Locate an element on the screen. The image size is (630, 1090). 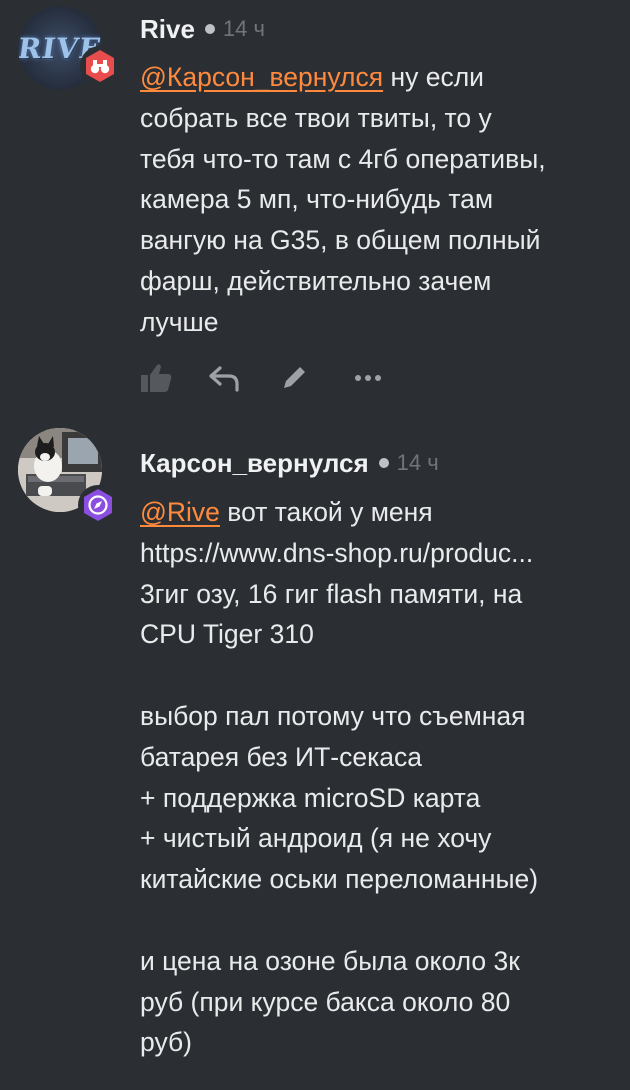
comment-line: руб) is located at coordinates (166, 1042).